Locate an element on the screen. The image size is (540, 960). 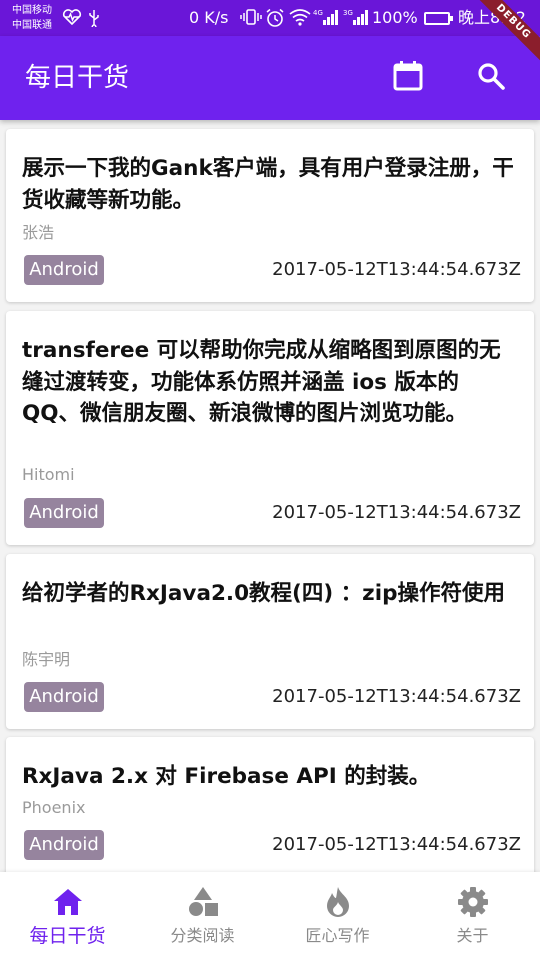
signal-4g-icon: 4G is located at coordinates (327, 20).